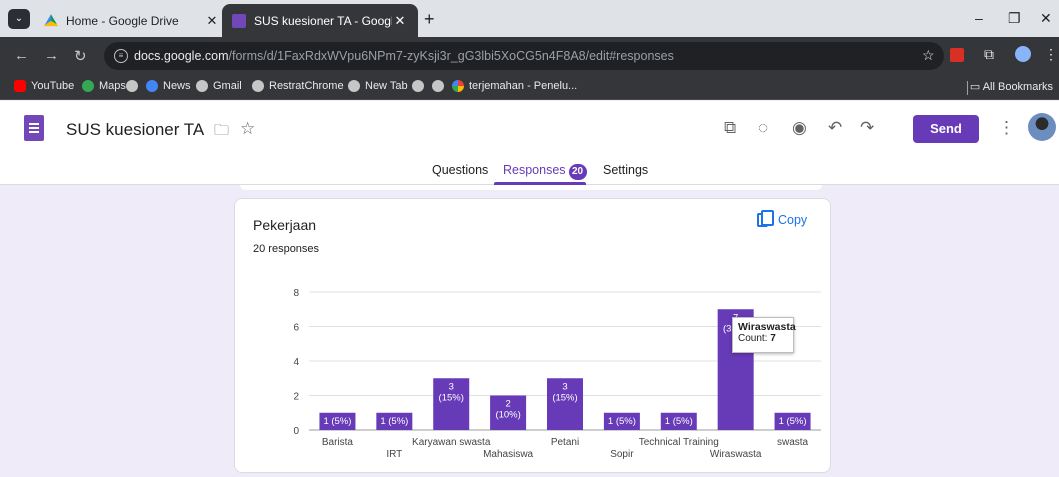 This screenshot has height=477, width=1059. Describe the element at coordinates (21, 55) in the screenshot. I see `back-icon: ←` at that location.